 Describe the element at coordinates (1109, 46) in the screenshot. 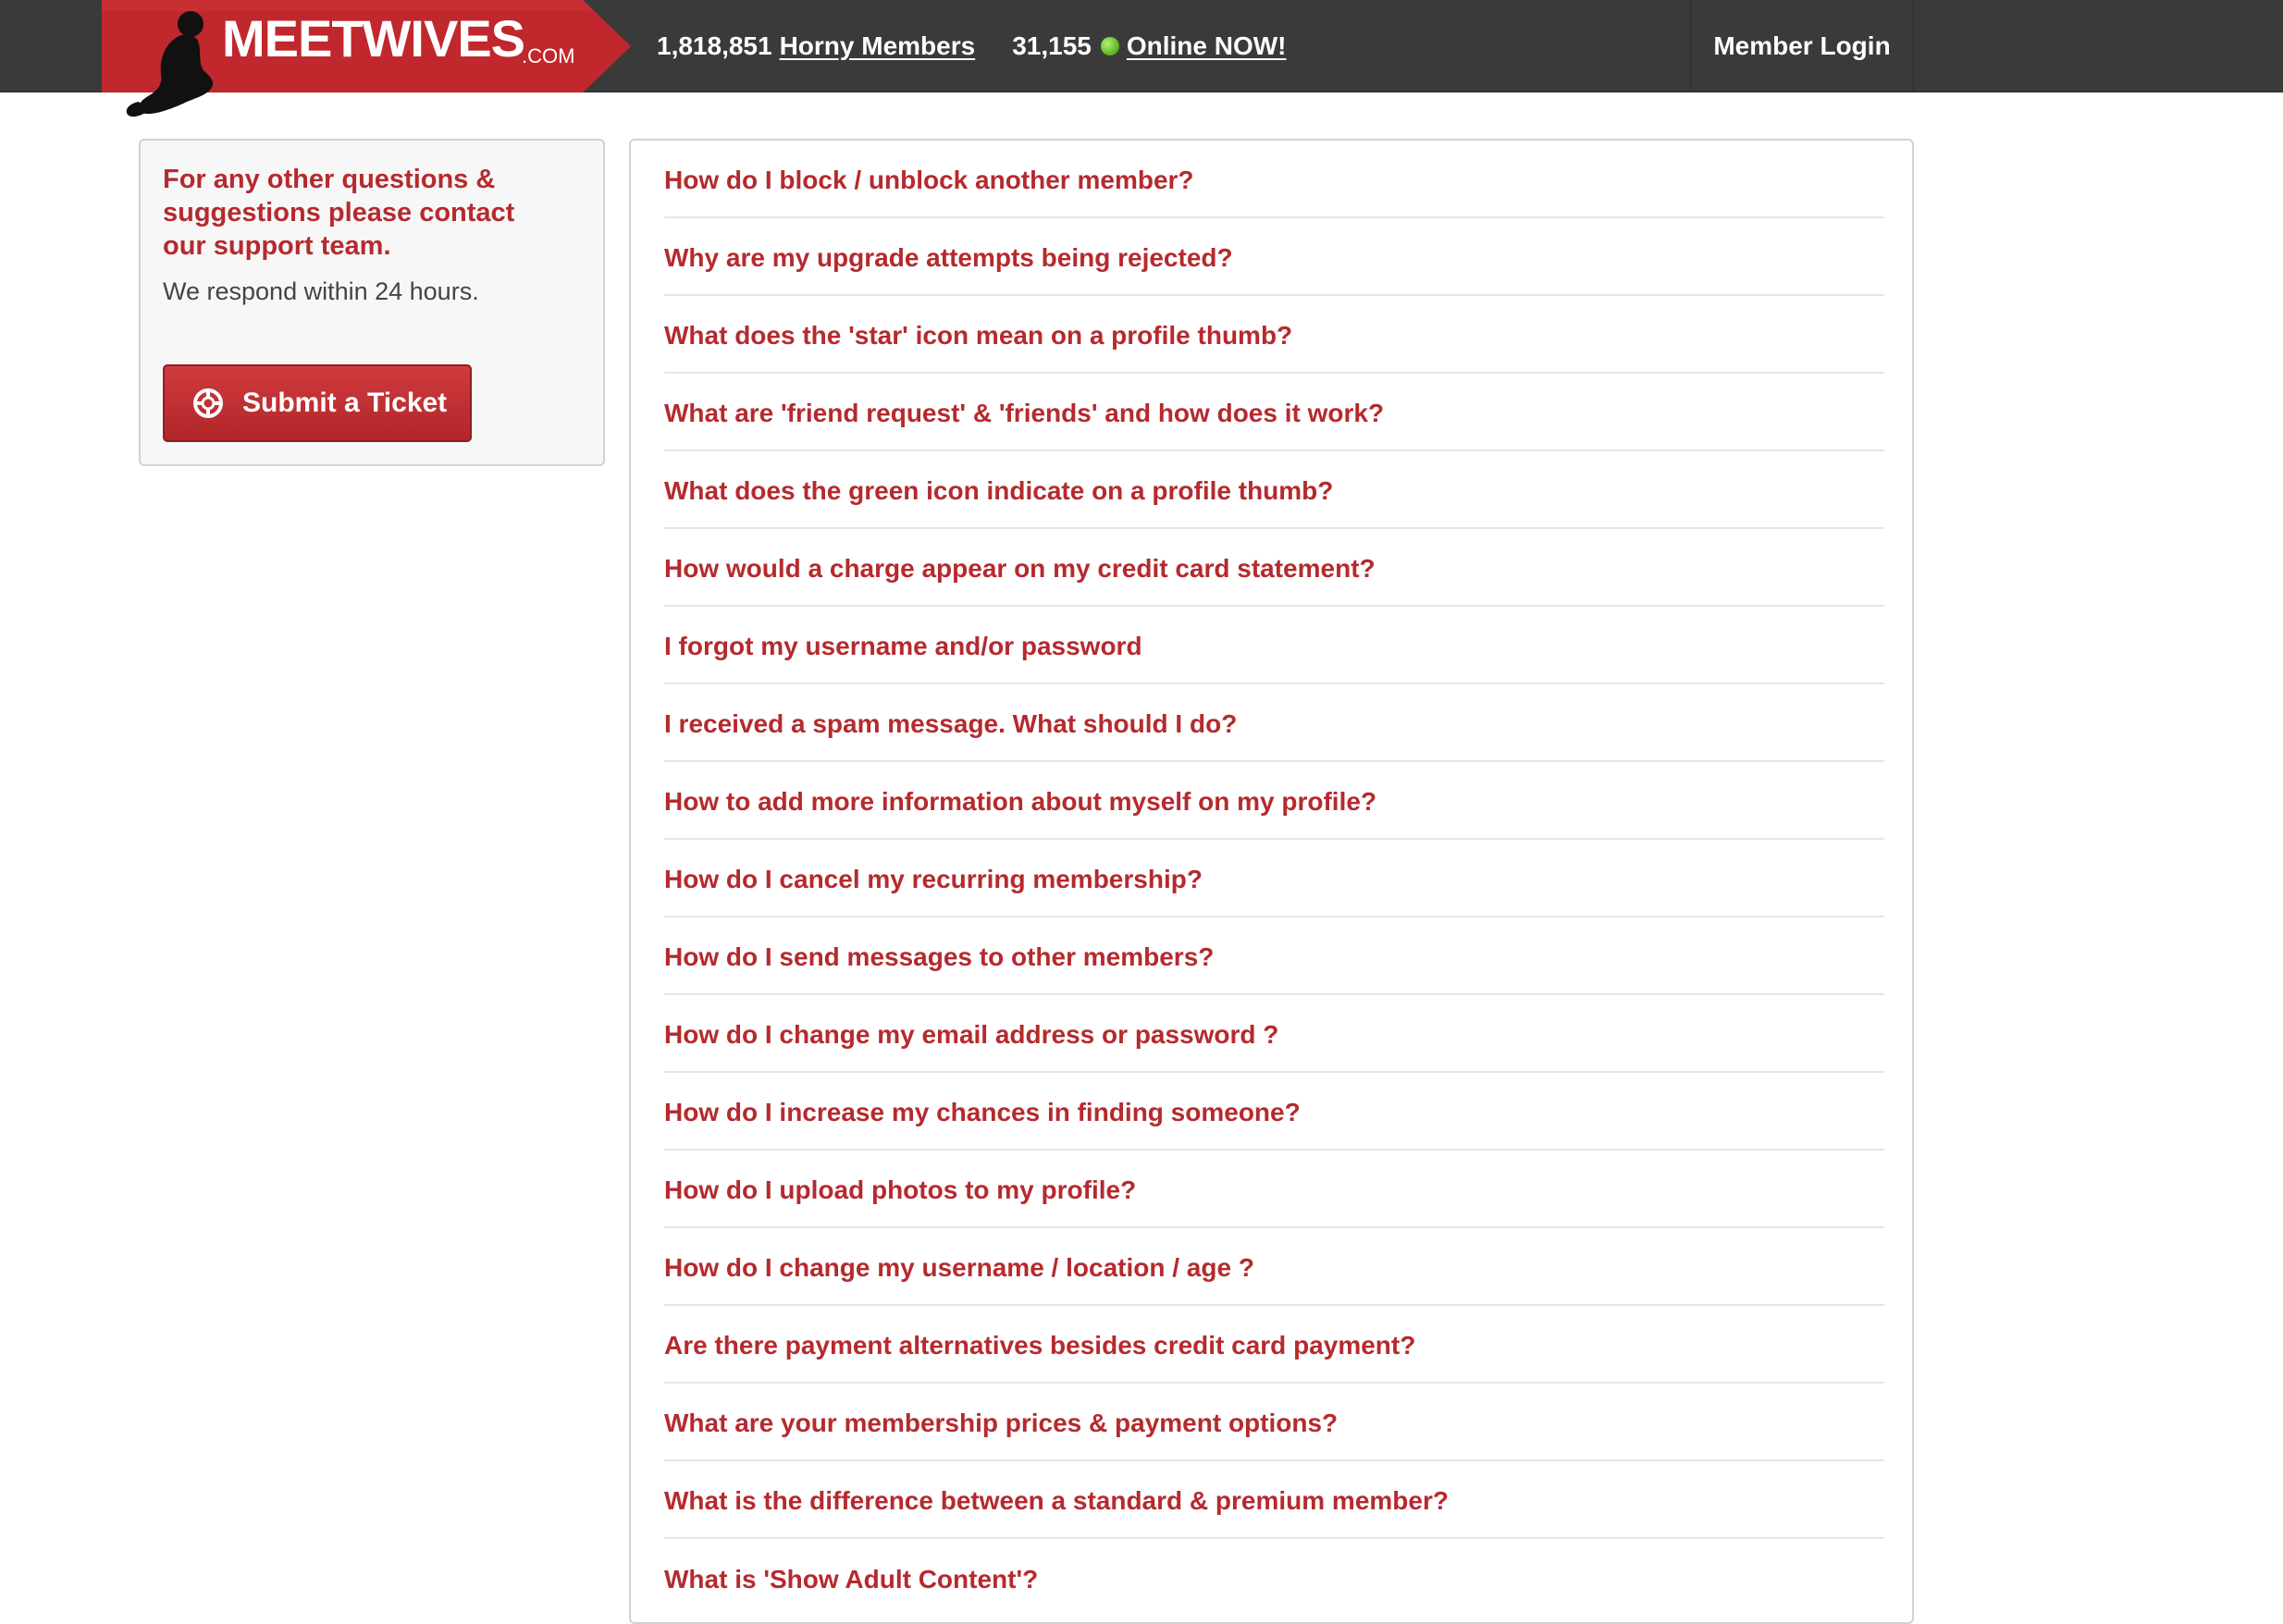

I see `online-dot-icon` at that location.